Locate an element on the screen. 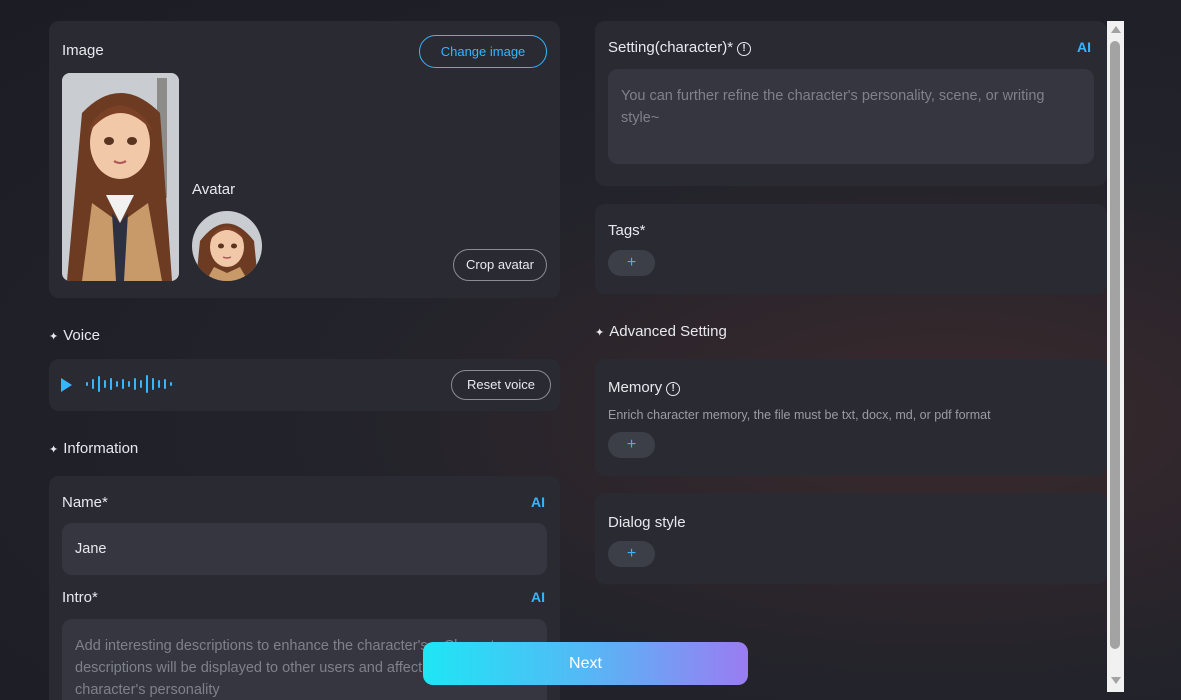 The height and width of the screenshot is (700, 1181). voice-section-title: ✦ Voice is located at coordinates (74, 335).